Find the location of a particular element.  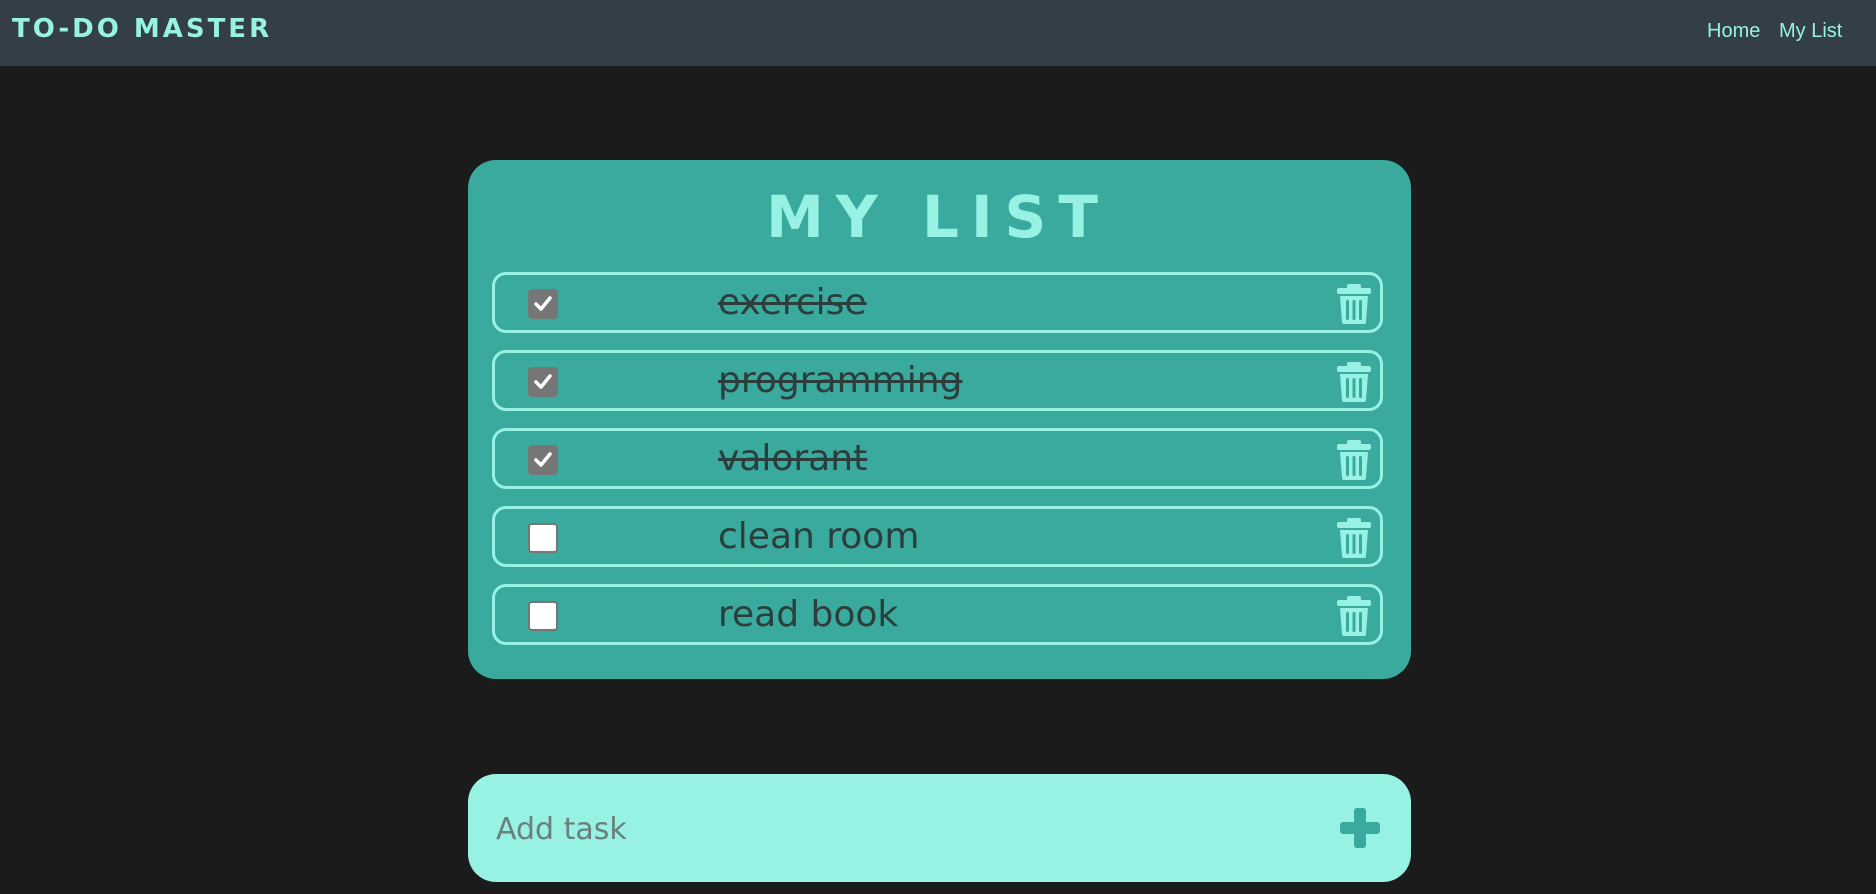

task-text: valorant is located at coordinates (793, 458).